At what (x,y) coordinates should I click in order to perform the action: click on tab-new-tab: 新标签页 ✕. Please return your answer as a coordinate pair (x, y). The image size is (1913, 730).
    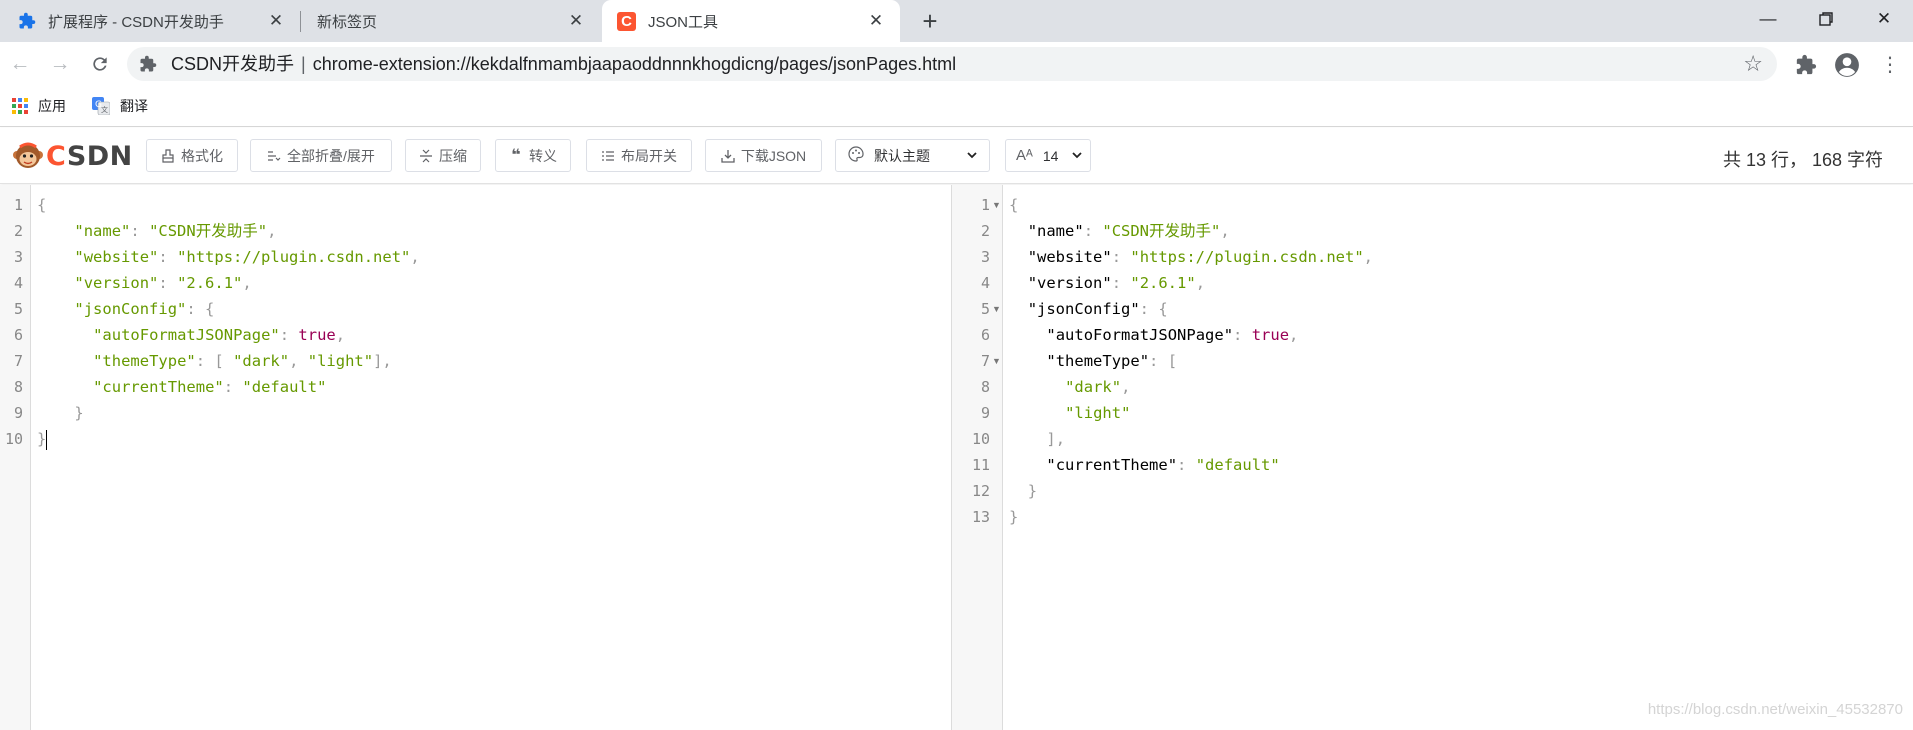
    Looking at the image, I should click on (451, 21).